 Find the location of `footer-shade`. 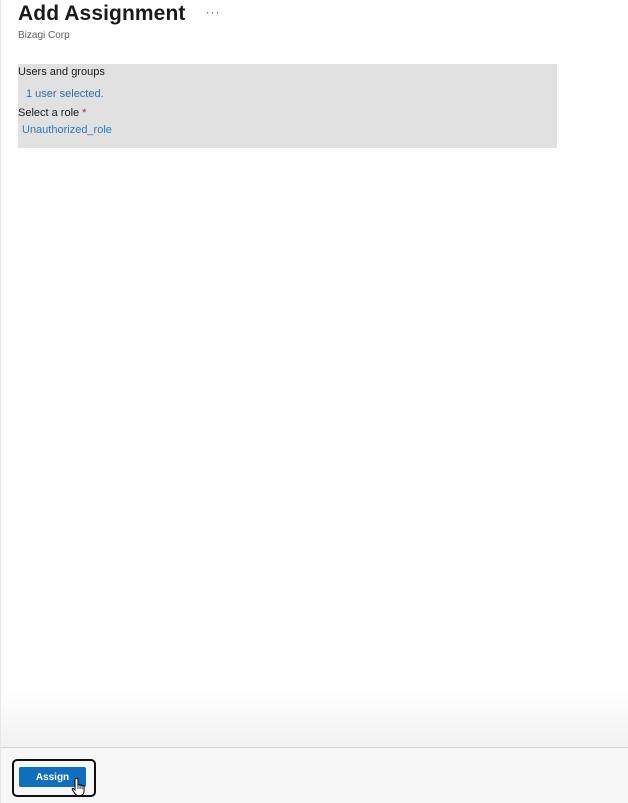

footer-shade is located at coordinates (314, 718).